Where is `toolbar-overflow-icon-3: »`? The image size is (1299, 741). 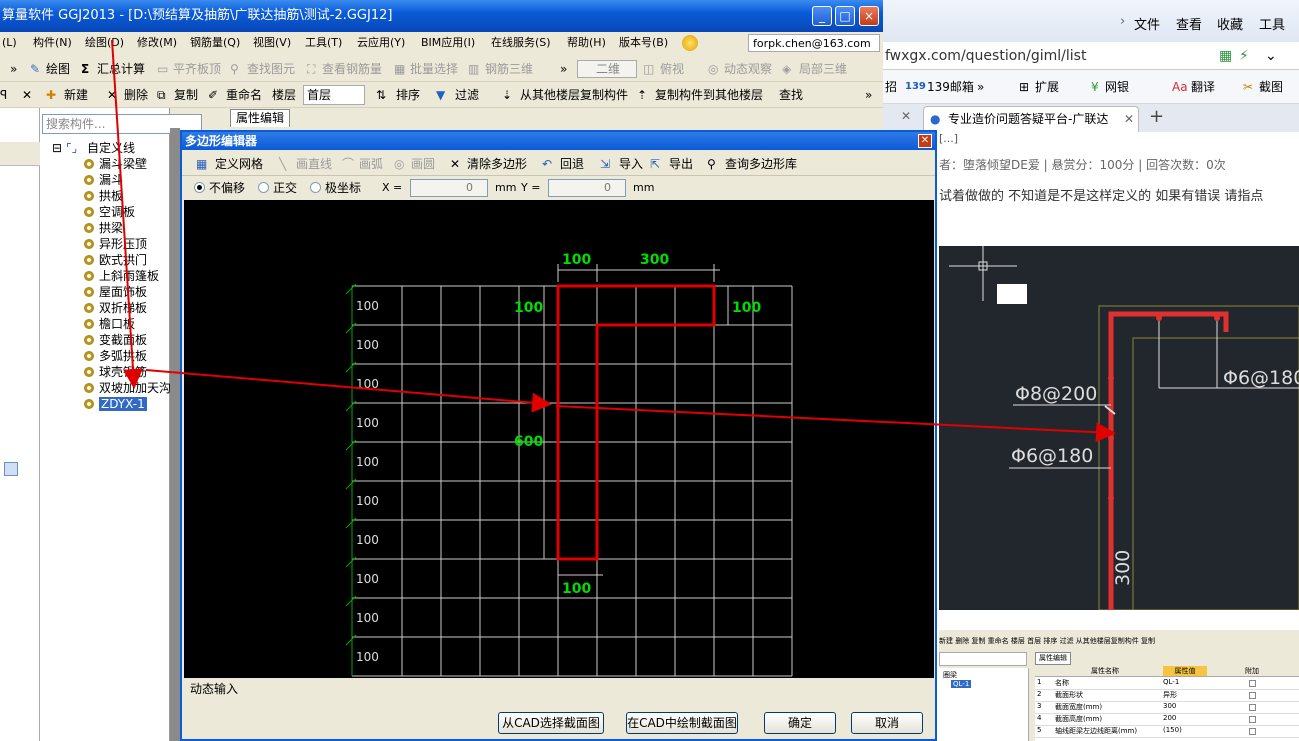 toolbar-overflow-icon-3: » is located at coordinates (868, 95).